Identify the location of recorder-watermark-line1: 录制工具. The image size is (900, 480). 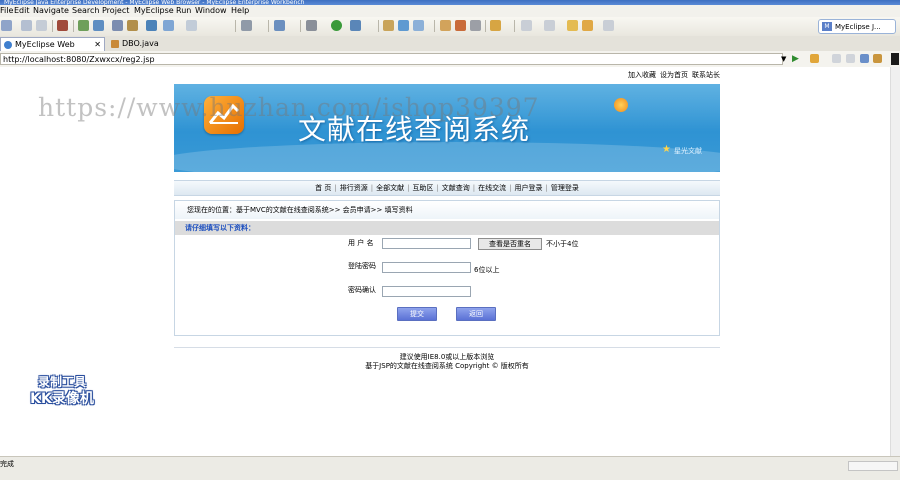
(61, 382).